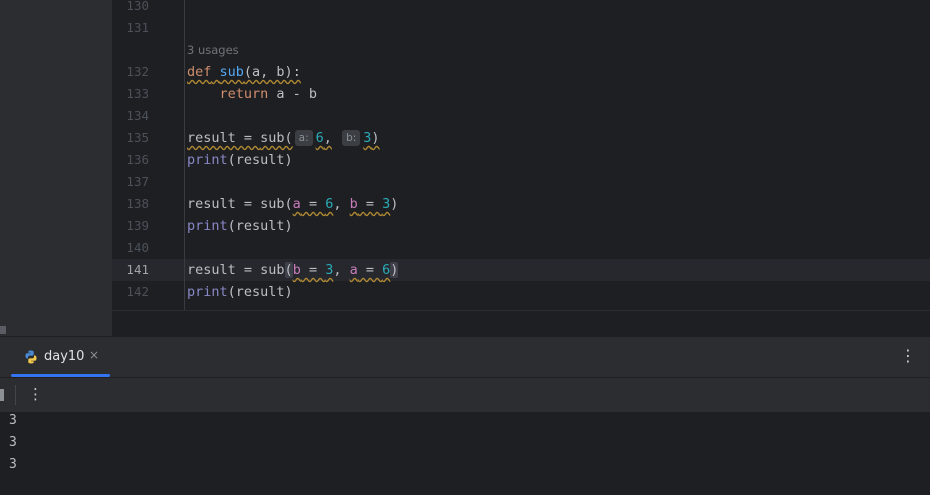 The image size is (930, 495). I want to click on code-text: result = sub(a: 6, b: 3), so click(283, 138).